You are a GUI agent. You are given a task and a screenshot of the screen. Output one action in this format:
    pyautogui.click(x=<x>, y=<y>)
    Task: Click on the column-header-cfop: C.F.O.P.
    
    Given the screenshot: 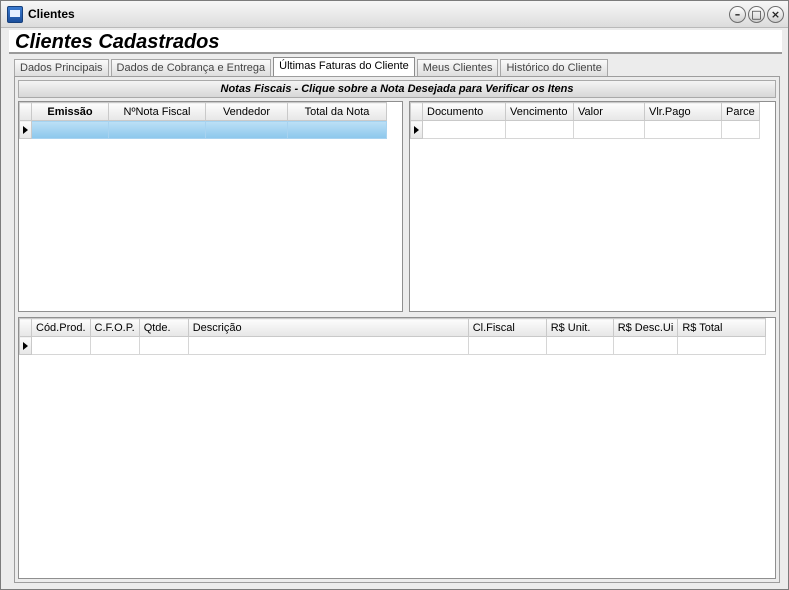 What is the action you would take?
    pyautogui.click(x=114, y=327)
    